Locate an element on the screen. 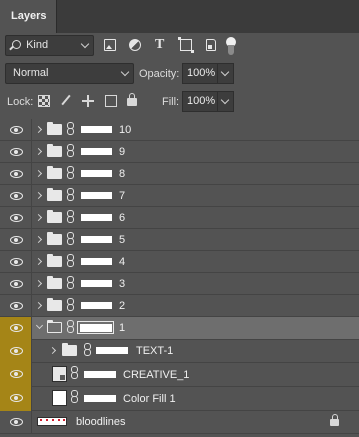 The image size is (359, 437). fill-dropdown is located at coordinates (226, 101).